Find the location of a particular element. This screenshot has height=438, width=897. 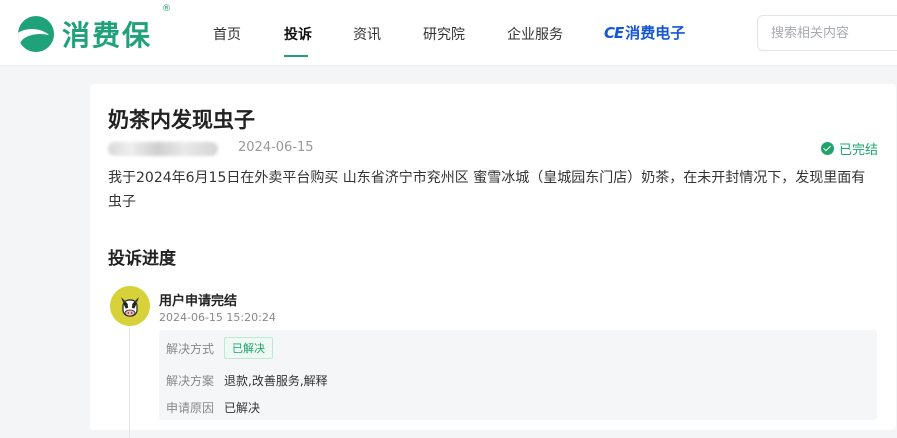

resolution-plan-row: 解决方案 退款,改善服务,解释 is located at coordinates (247, 380).